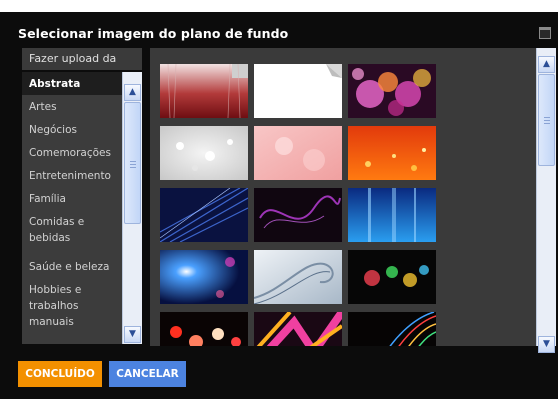 This screenshot has height=399, width=558. I want to click on category-scrollbar: ▲ ▼, so click(132, 208).